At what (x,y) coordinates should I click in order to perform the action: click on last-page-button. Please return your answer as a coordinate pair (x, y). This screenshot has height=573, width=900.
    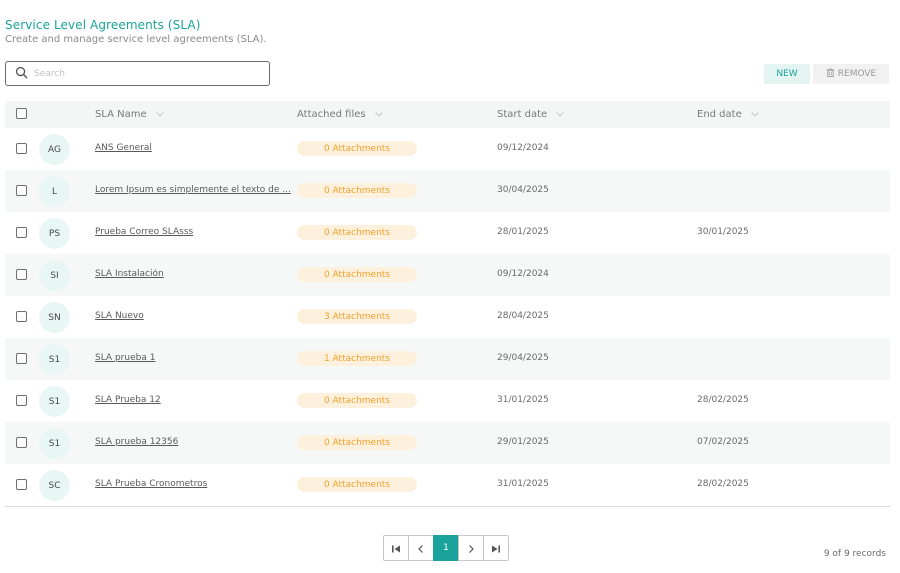
    Looking at the image, I should click on (496, 548).